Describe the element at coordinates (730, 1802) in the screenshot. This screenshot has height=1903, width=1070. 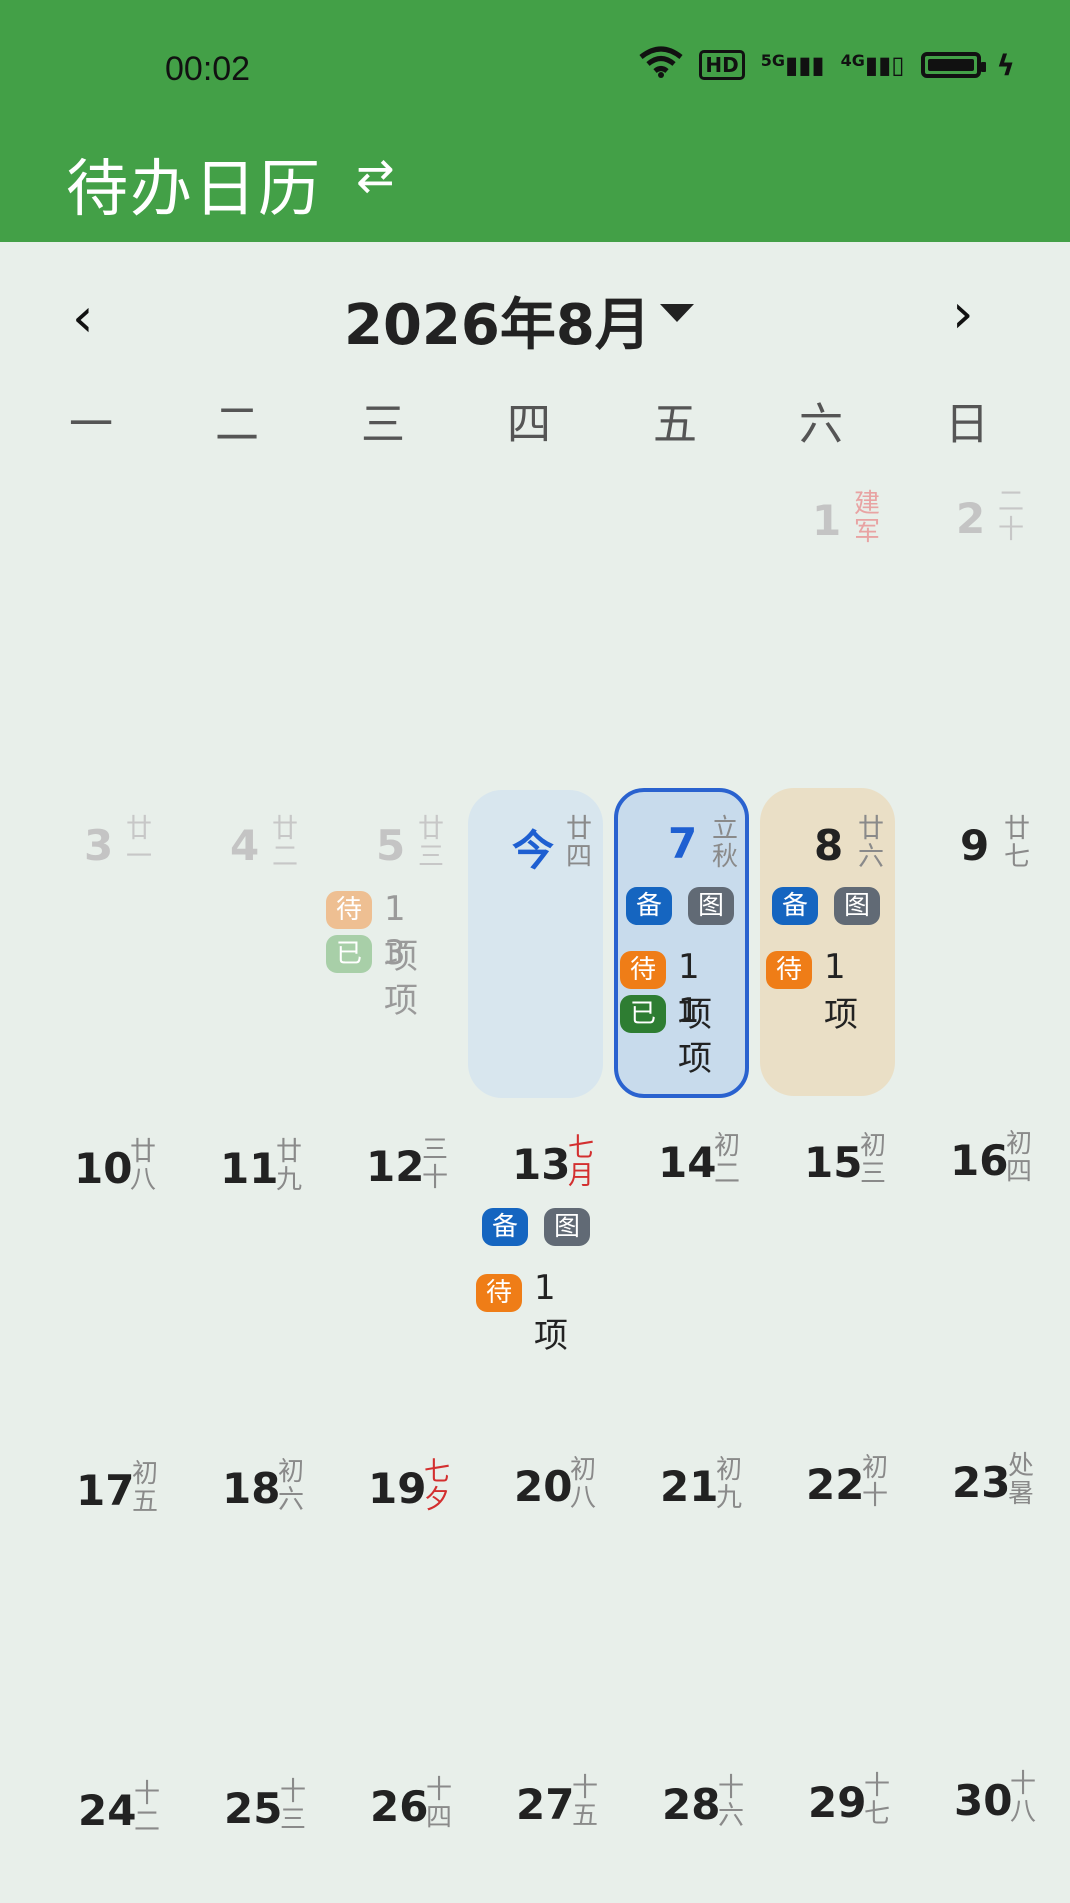
I see `lunar-label: 十六` at that location.